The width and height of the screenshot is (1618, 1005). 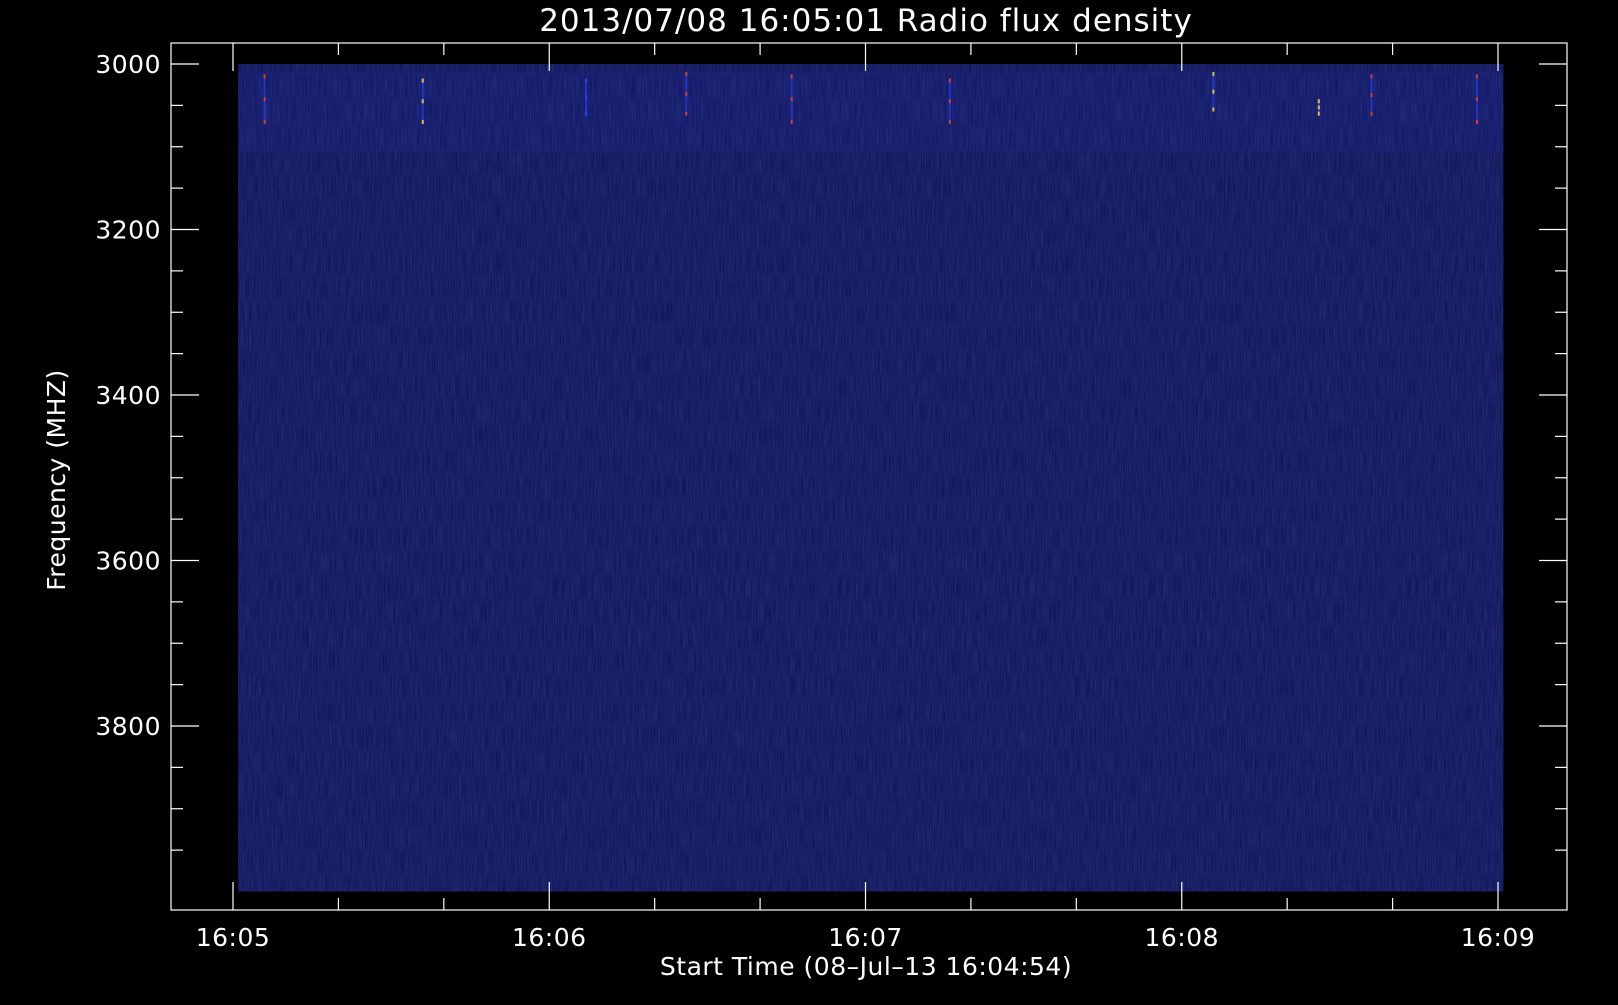 I want to click on y-axis-label: Frequency (MHZ), so click(x=56, y=480).